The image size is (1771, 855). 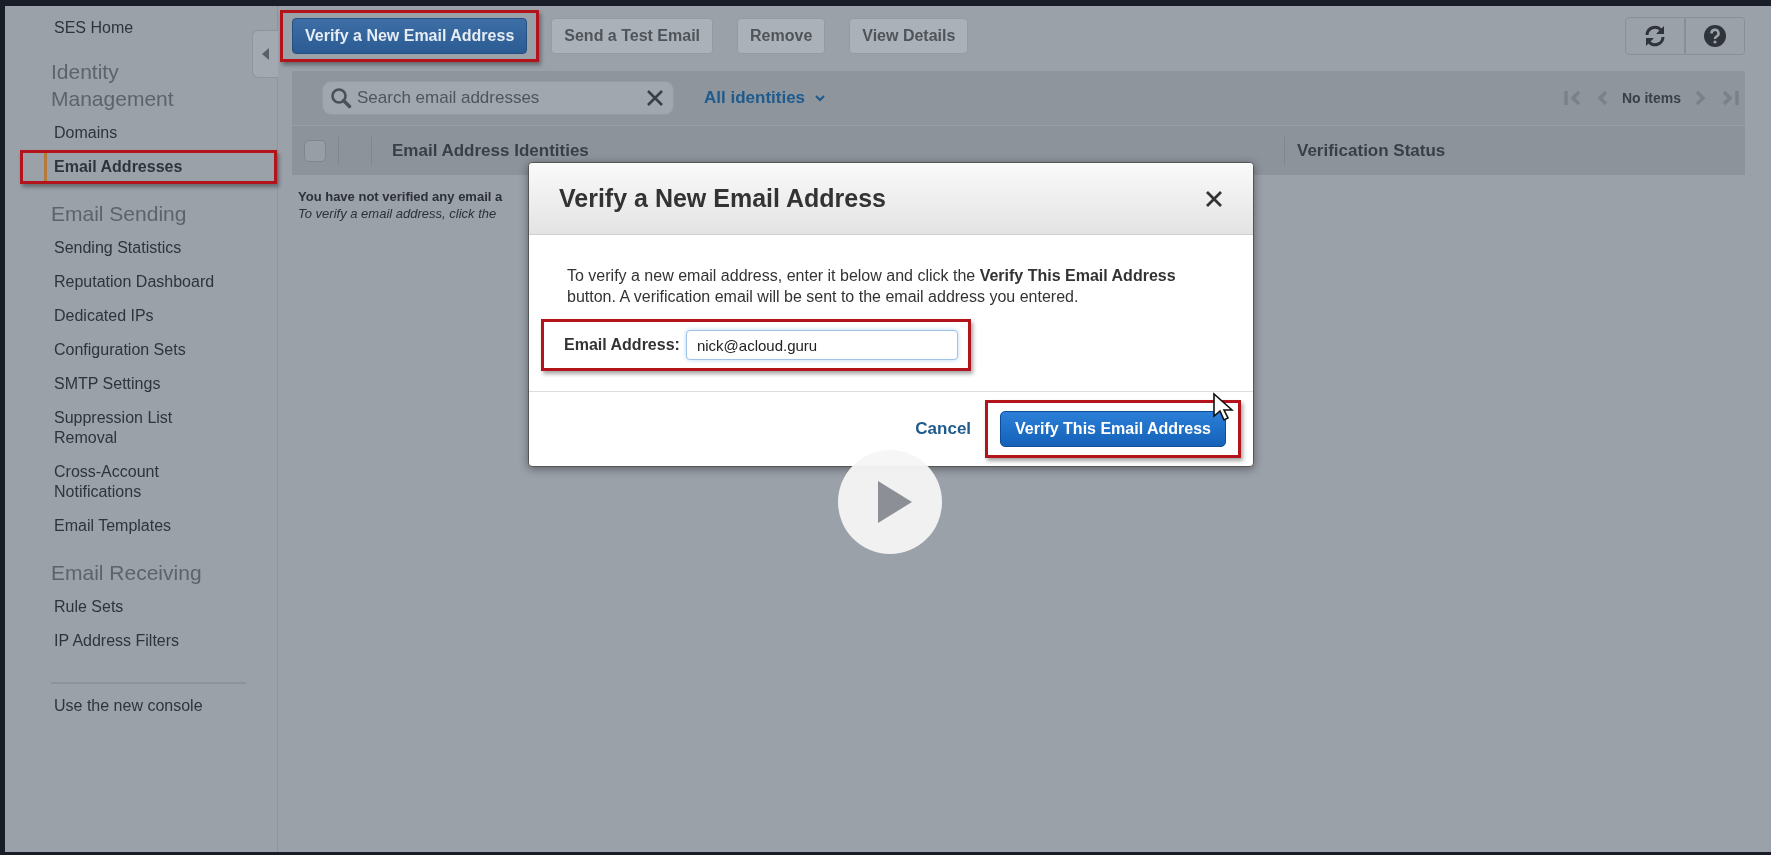 What do you see at coordinates (1113, 429) in the screenshot?
I see `verify-button: Verify This Email Address` at bounding box center [1113, 429].